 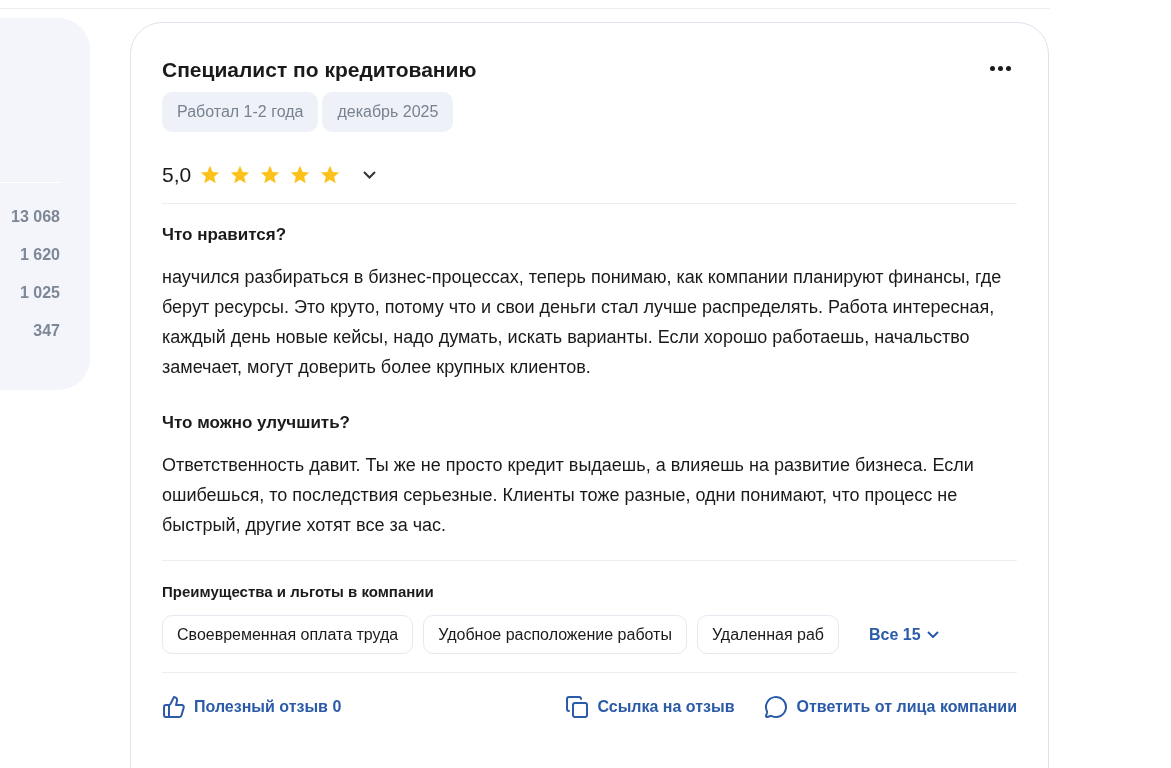 I want to click on rating-value: 5,0, so click(x=177, y=175).